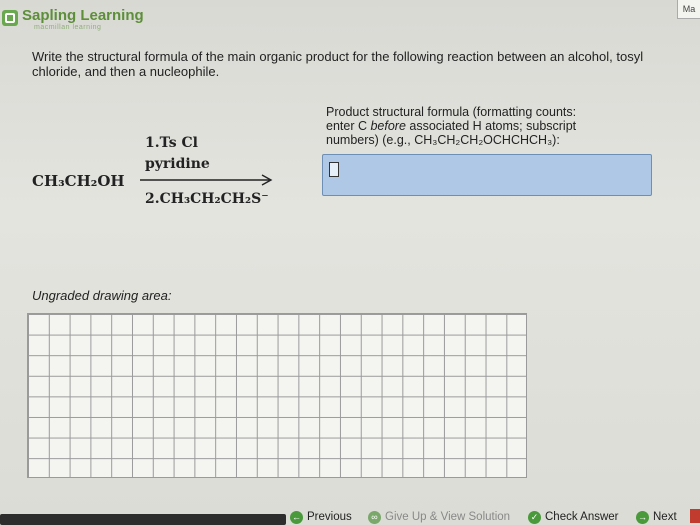 This screenshot has width=700, height=525. What do you see at coordinates (448, 517) in the screenshot?
I see `give-up-label: Give Up & View Solution` at bounding box center [448, 517].